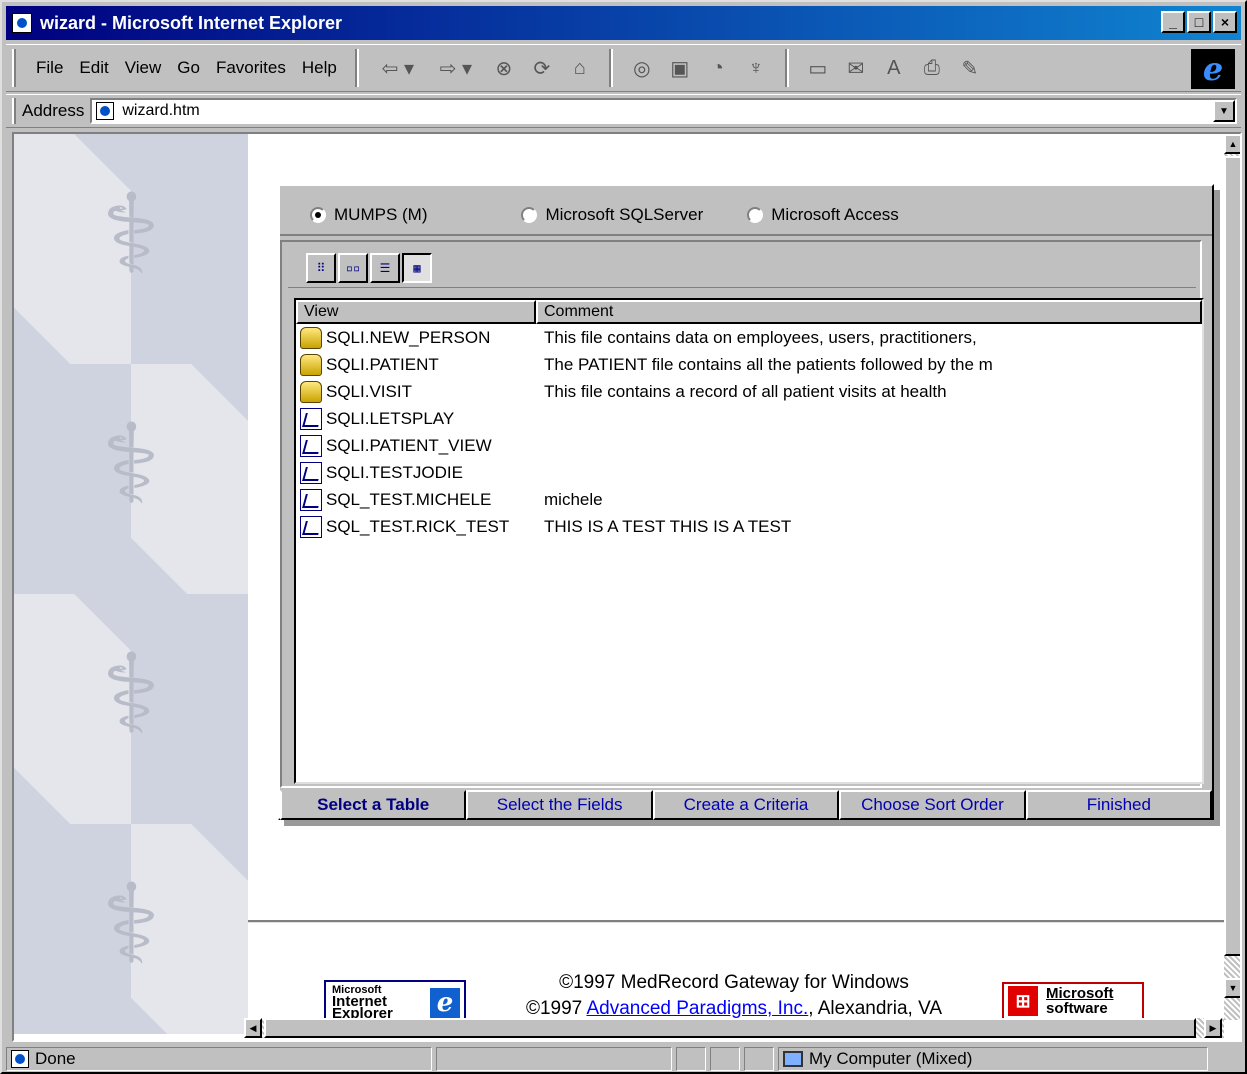 The width and height of the screenshot is (1247, 1074). Describe the element at coordinates (894, 68) in the screenshot. I see `font-icon: A` at that location.